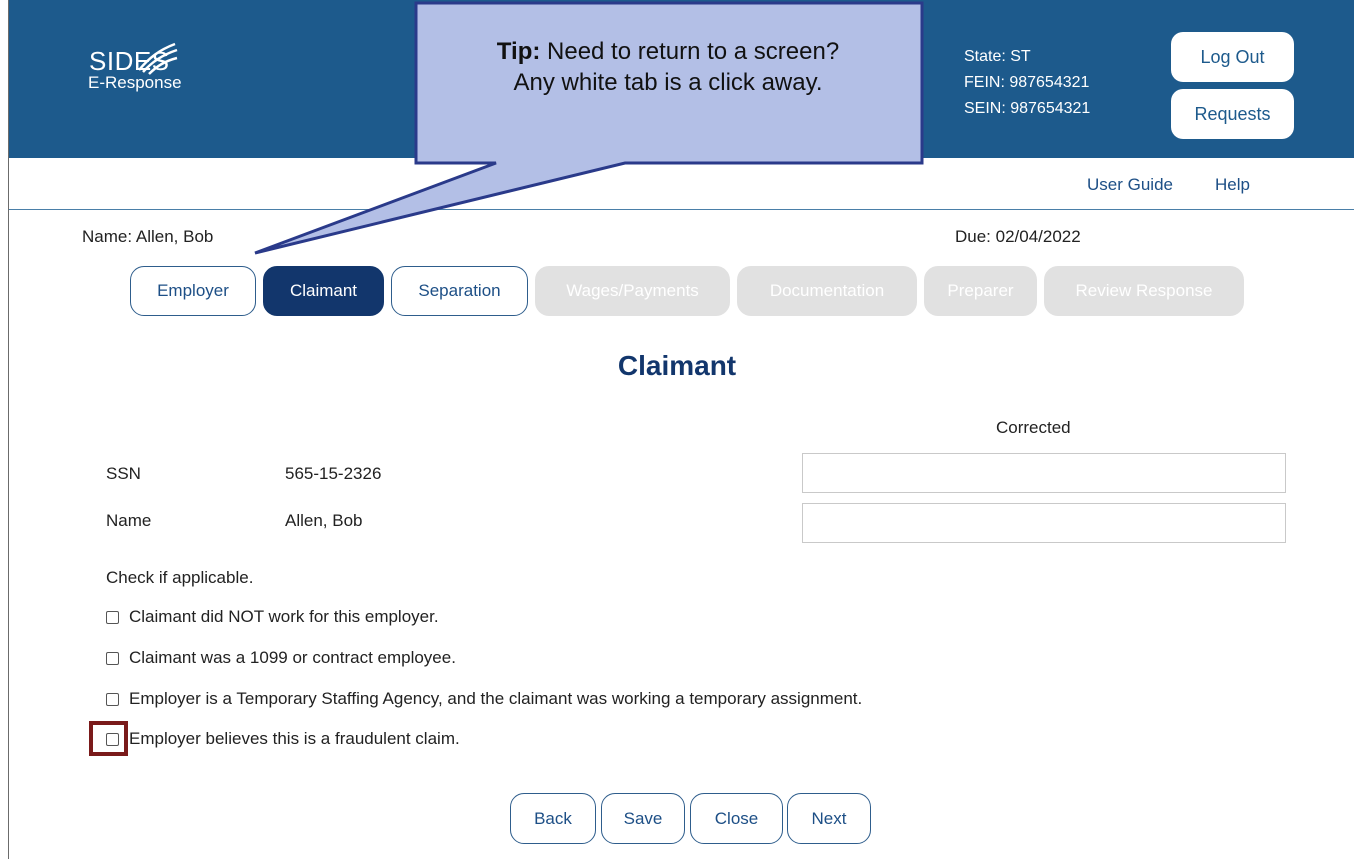  I want to click on close-button: Close, so click(736, 818).